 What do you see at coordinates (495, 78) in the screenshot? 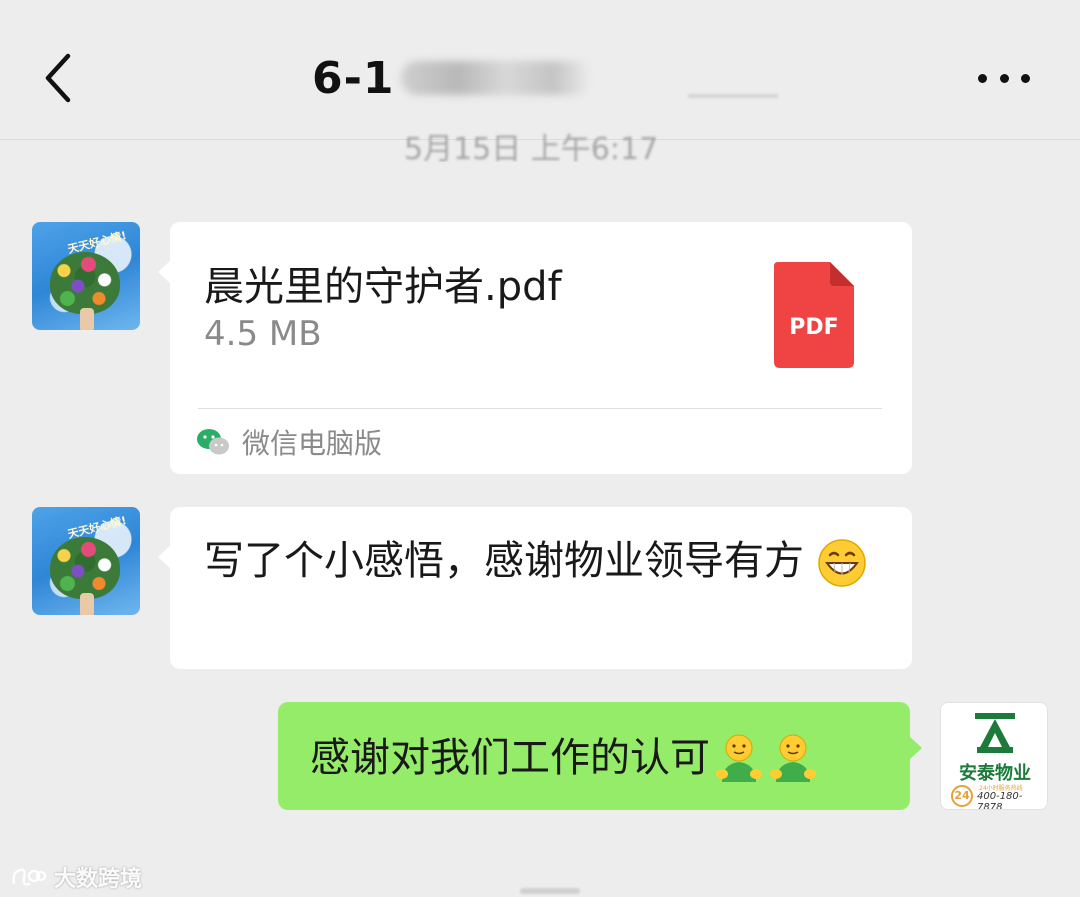
I see `redacted-title-blur` at bounding box center [495, 78].